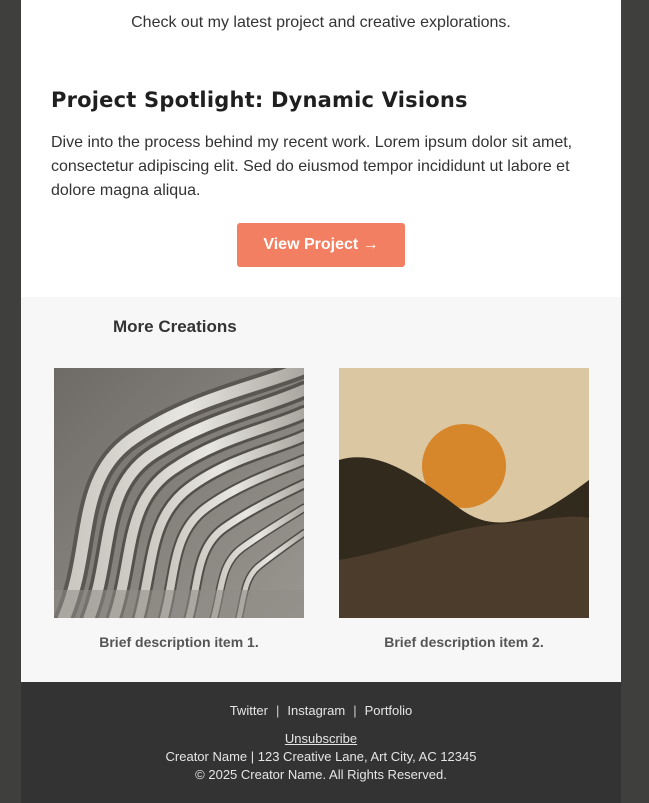  Describe the element at coordinates (259, 100) in the screenshot. I see `spotlight-title: Project Spotlight: Dynamic Visions` at that location.